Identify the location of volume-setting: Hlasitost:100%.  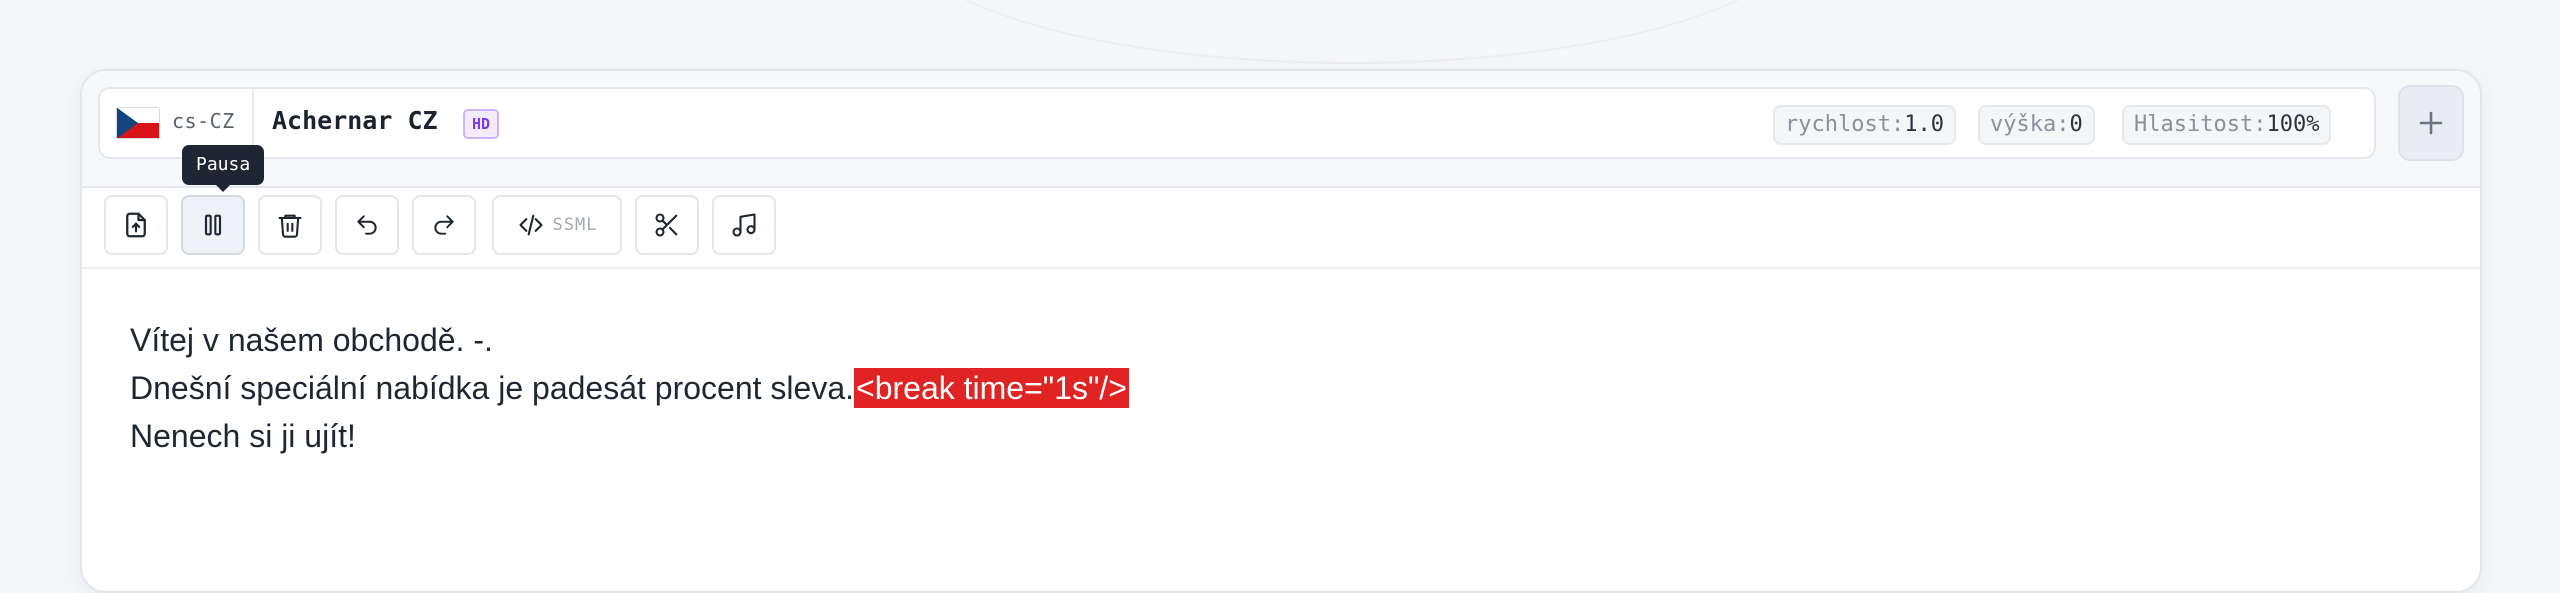
(2227, 125).